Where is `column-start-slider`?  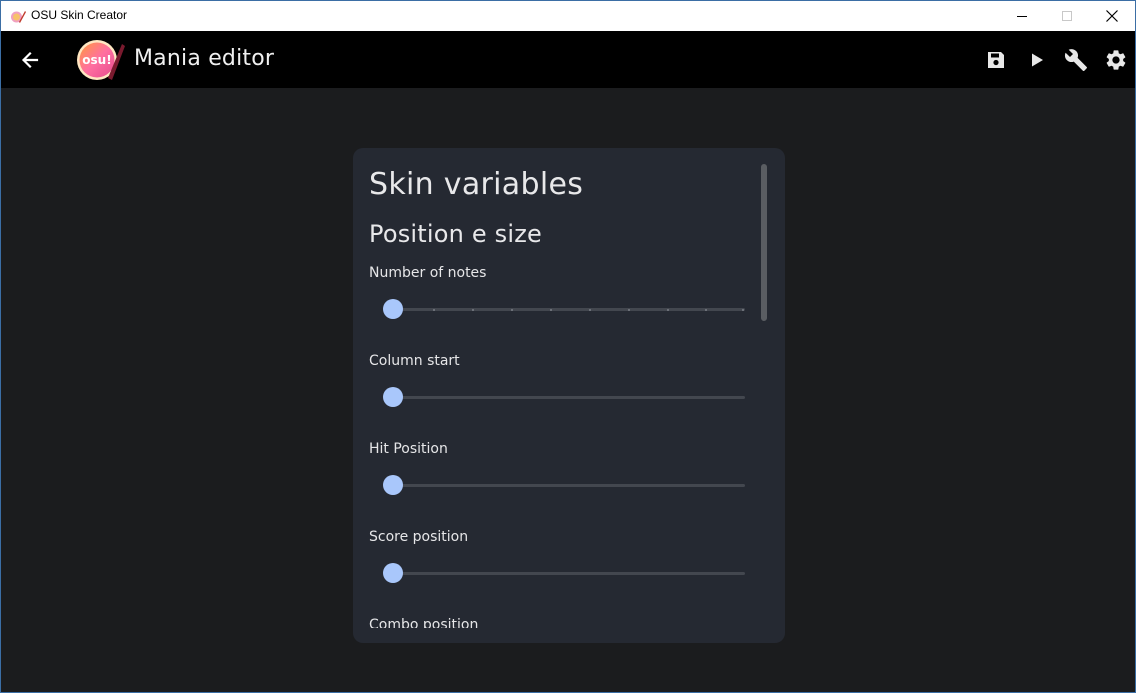 column-start-slider is located at coordinates (564, 397).